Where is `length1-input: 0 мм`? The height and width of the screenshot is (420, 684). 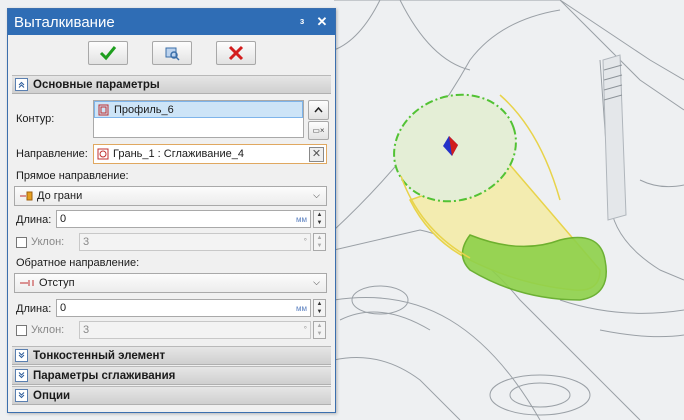
length1-input: 0 мм is located at coordinates (183, 219).